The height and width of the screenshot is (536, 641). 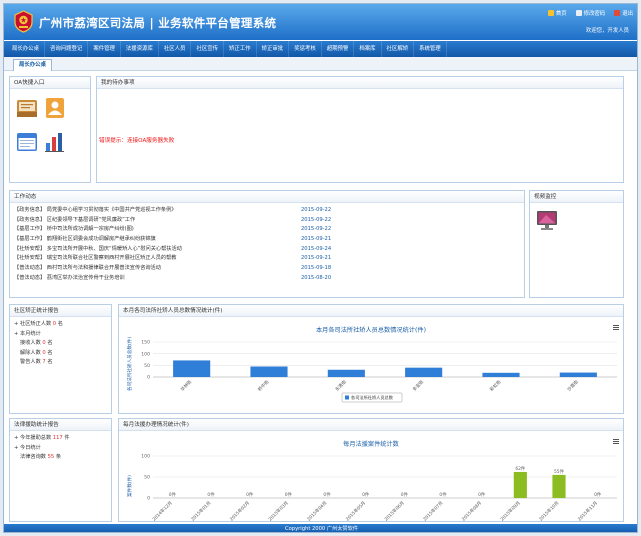 I want to click on news-title: 【普法动态】 西村司法所与法和援律联合开展普法宣传咨询活动, so click(x=87, y=268).